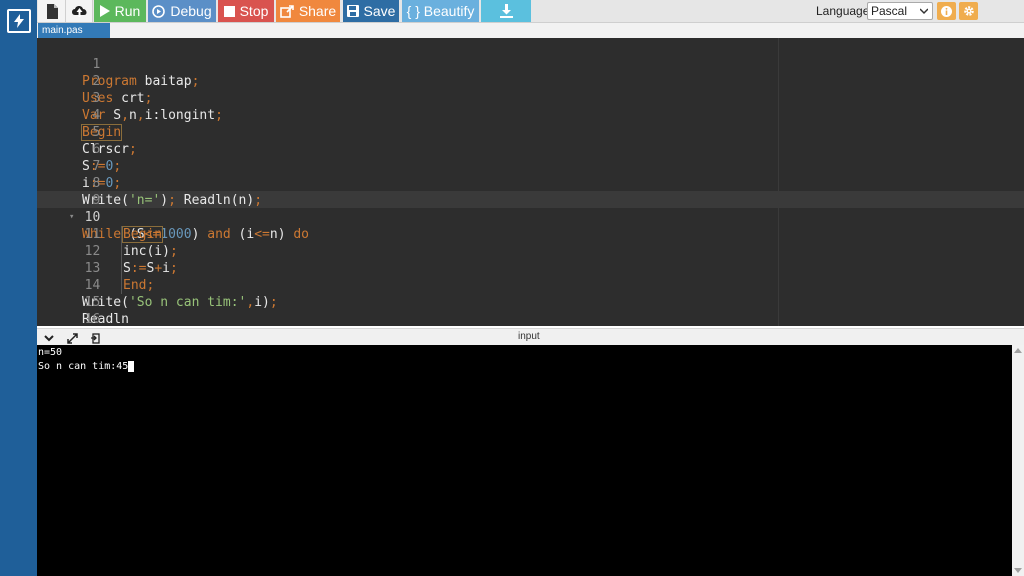  What do you see at coordinates (92, 251) in the screenshot?
I see `line-number: 12` at bounding box center [92, 251].